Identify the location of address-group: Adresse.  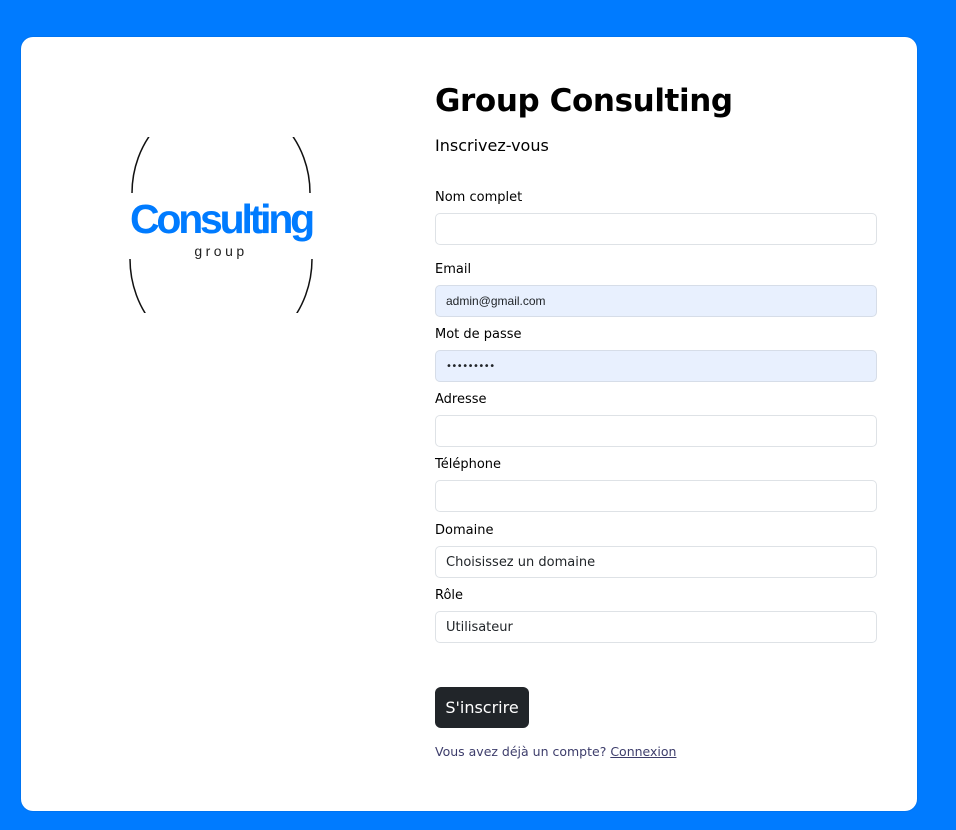
(656, 419).